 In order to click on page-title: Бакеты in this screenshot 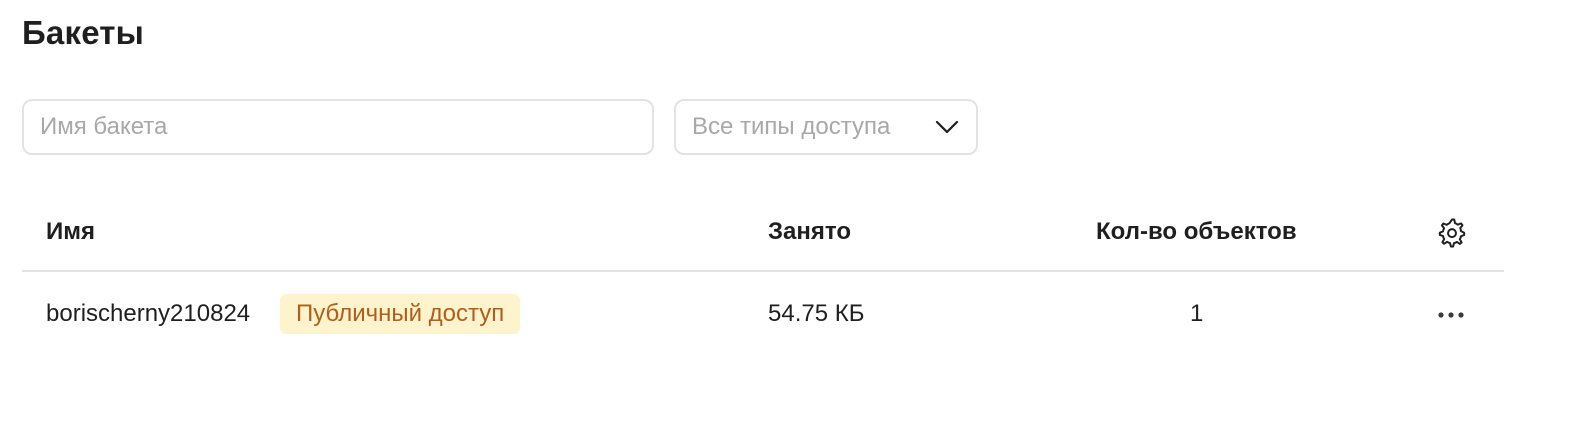, I will do `click(83, 32)`.